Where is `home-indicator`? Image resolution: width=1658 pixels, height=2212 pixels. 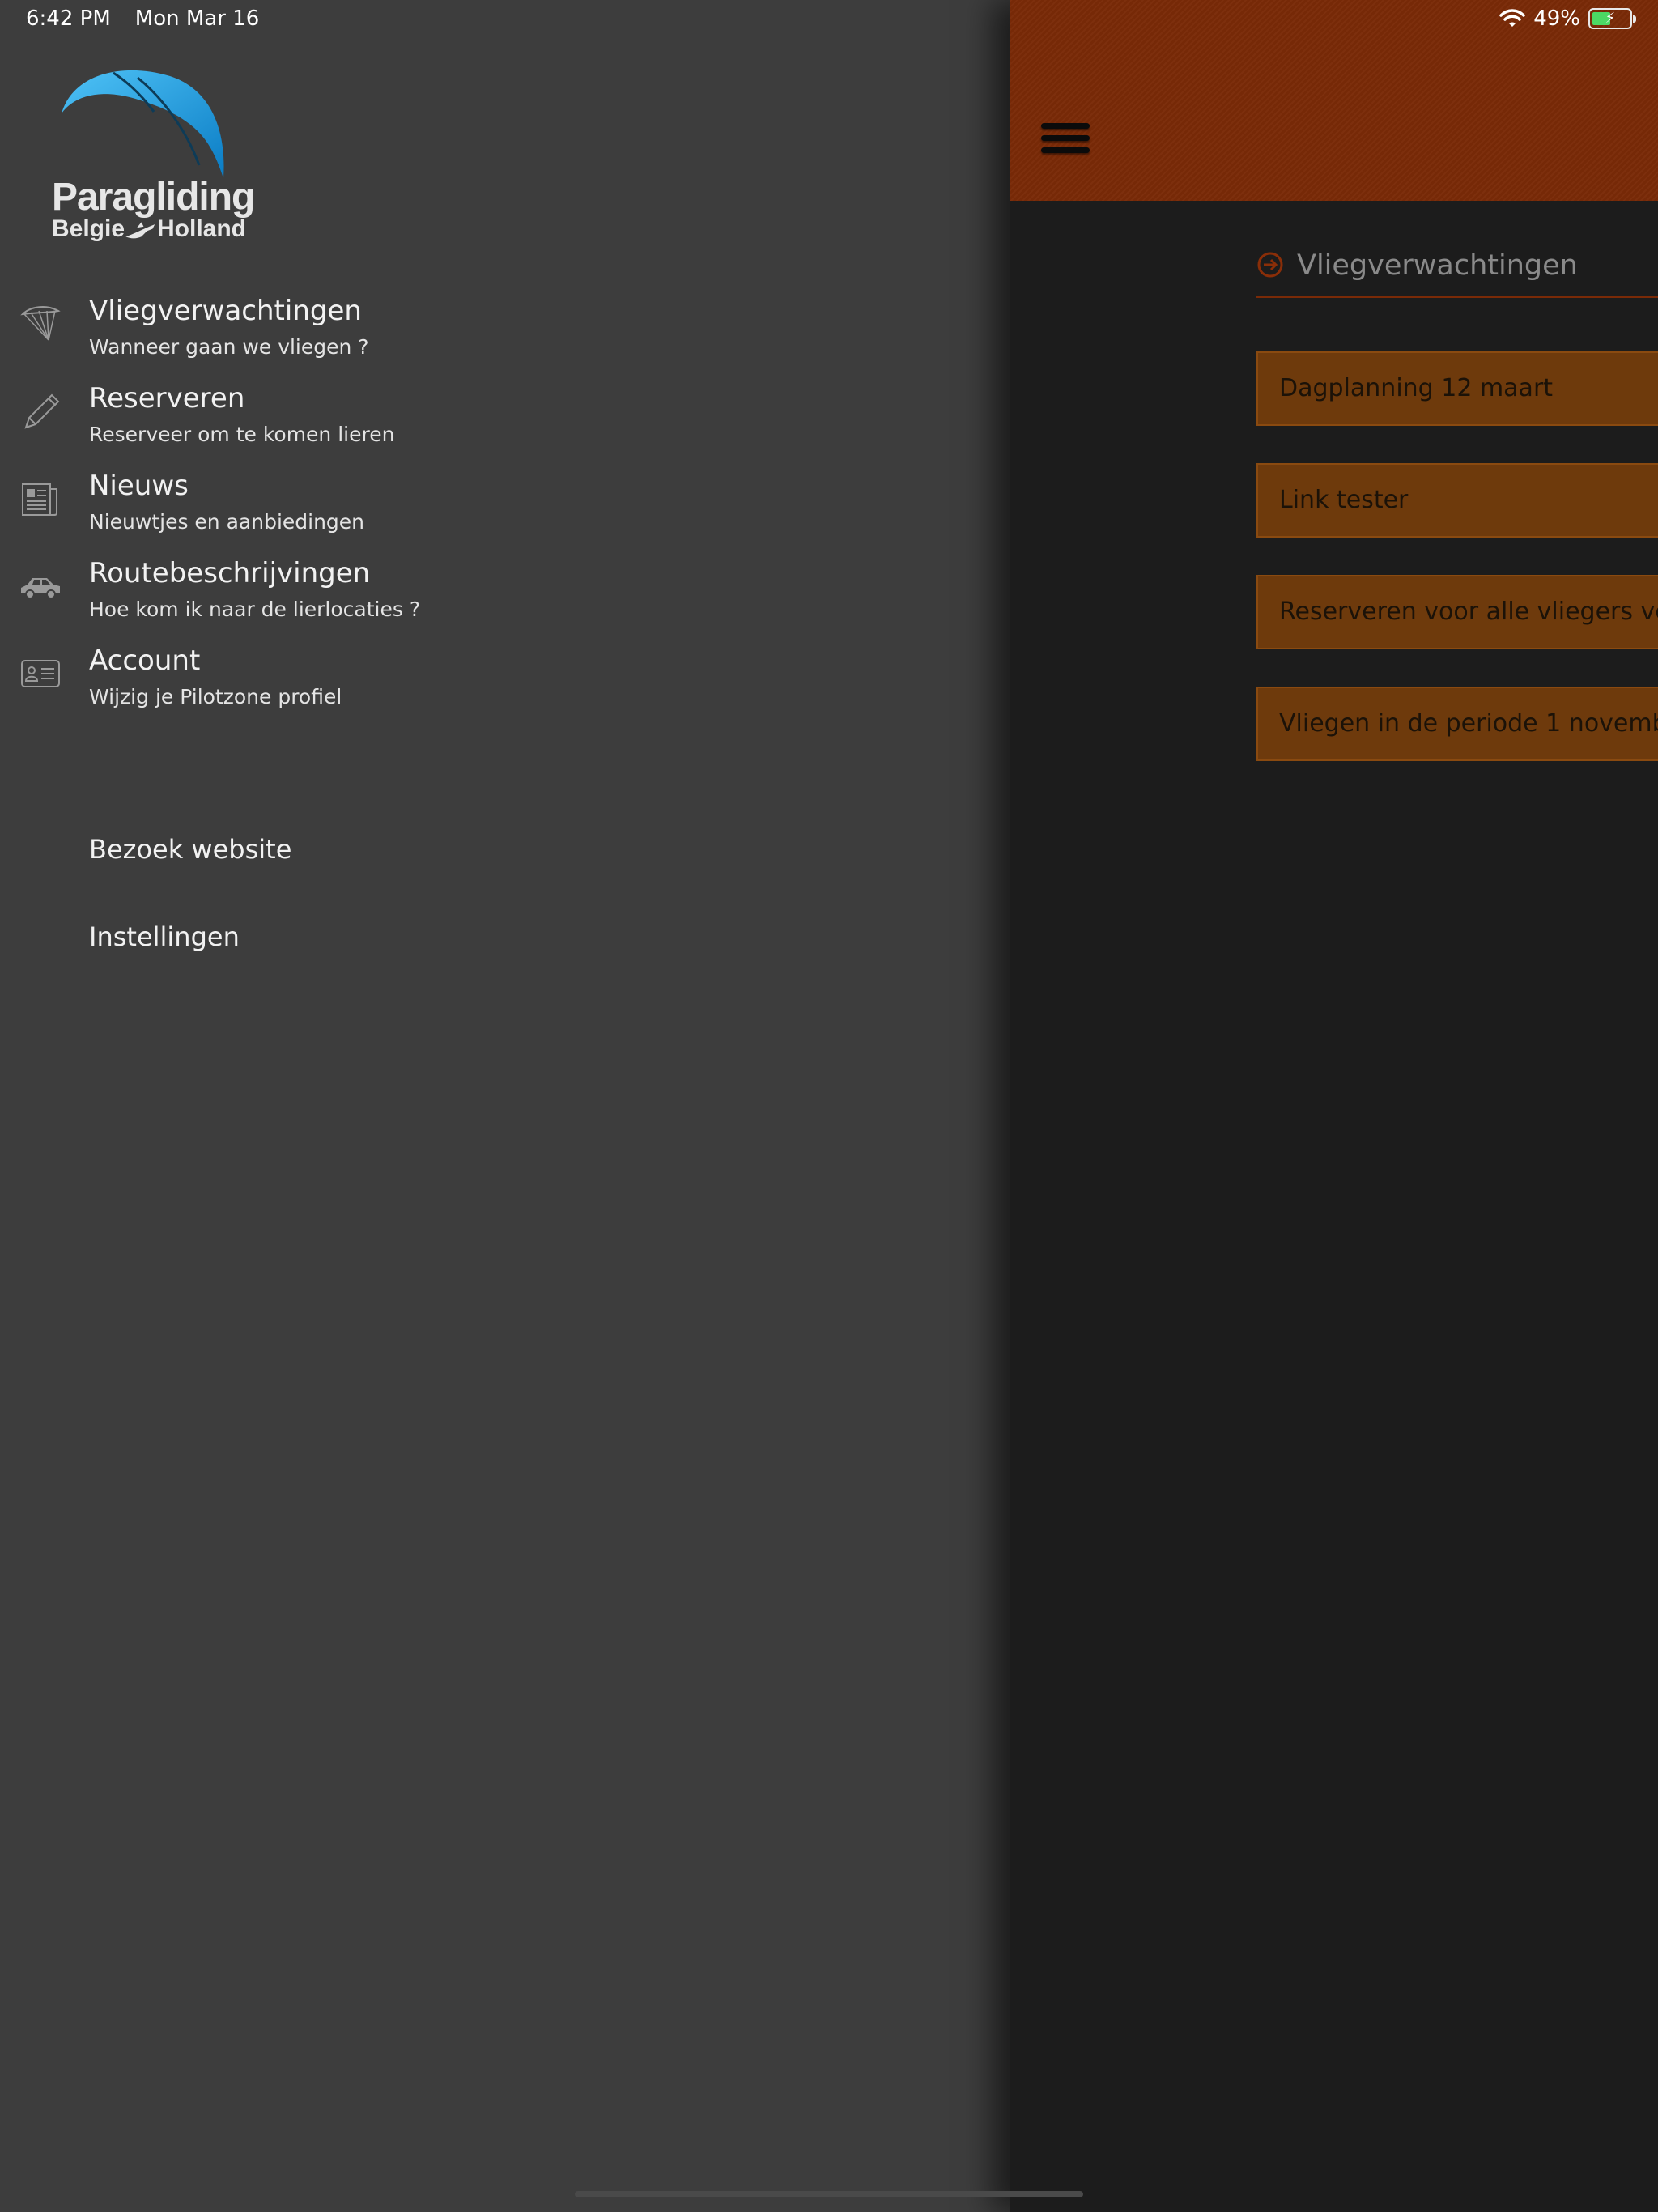
home-indicator is located at coordinates (829, 2194).